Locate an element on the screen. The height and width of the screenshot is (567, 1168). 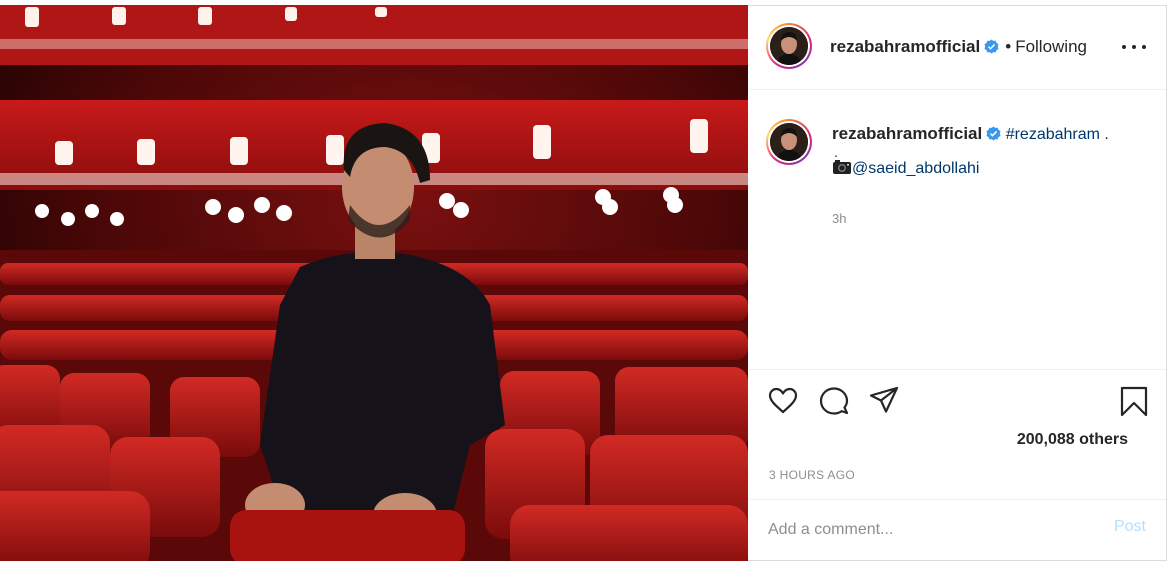
header-username: rezabahramofficial is located at coordinates (905, 46).